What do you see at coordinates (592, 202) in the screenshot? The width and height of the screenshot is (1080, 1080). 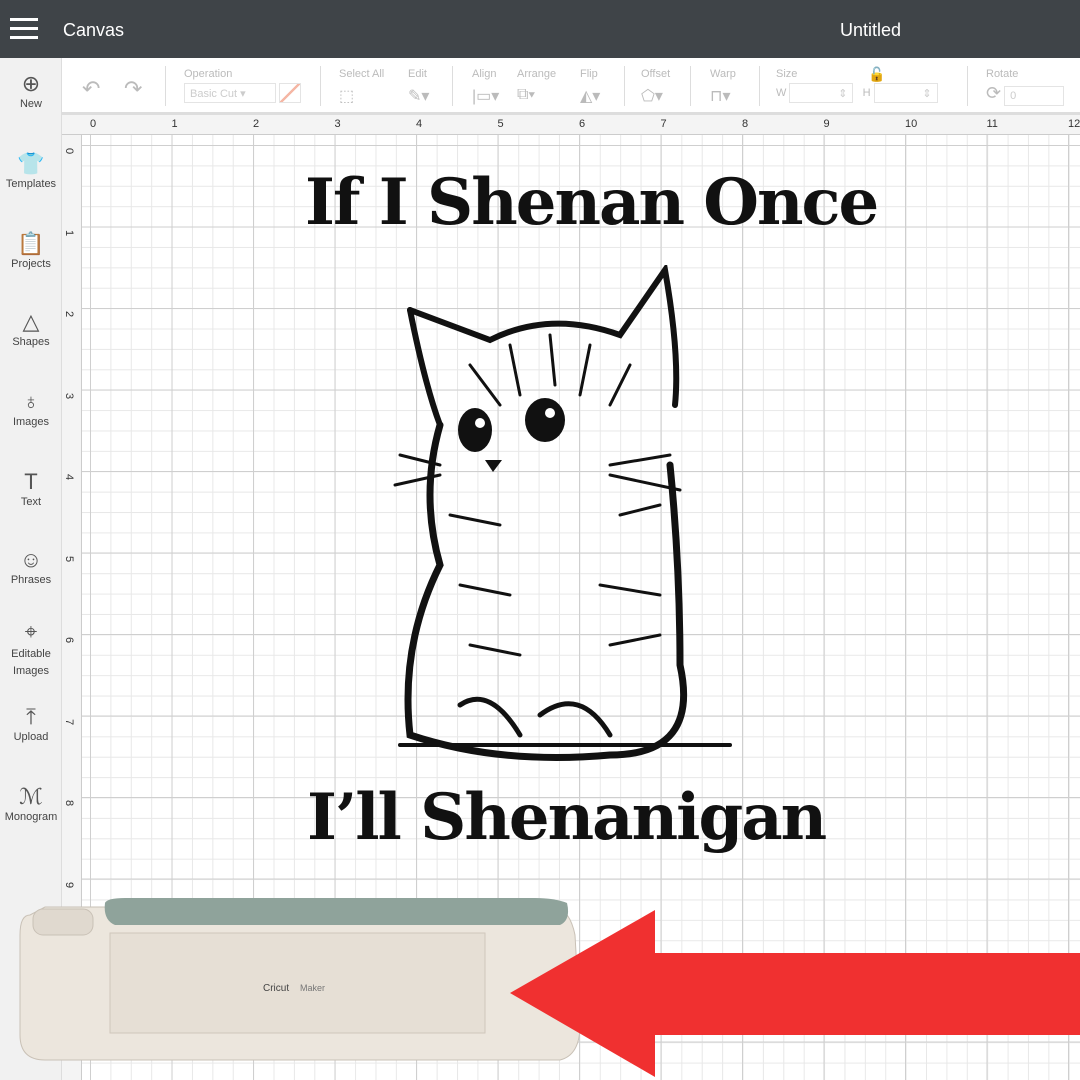 I see `design-text-top: If I Shenan Once` at bounding box center [592, 202].